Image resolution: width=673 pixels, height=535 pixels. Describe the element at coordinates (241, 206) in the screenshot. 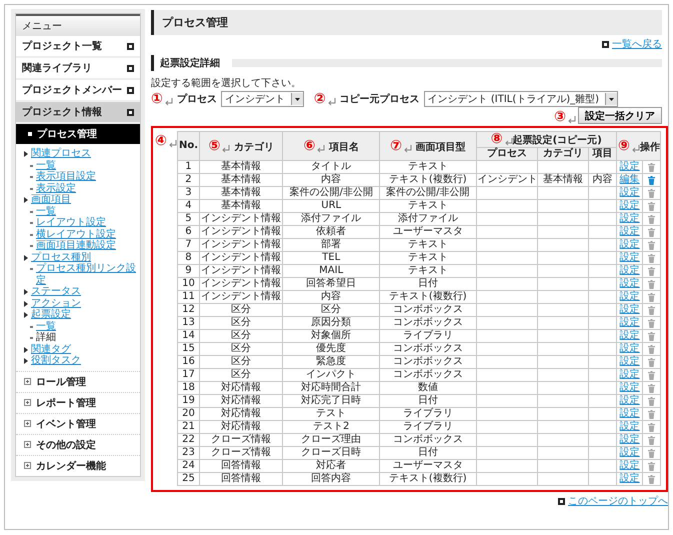

I see `table-cell: 基本情報` at that location.